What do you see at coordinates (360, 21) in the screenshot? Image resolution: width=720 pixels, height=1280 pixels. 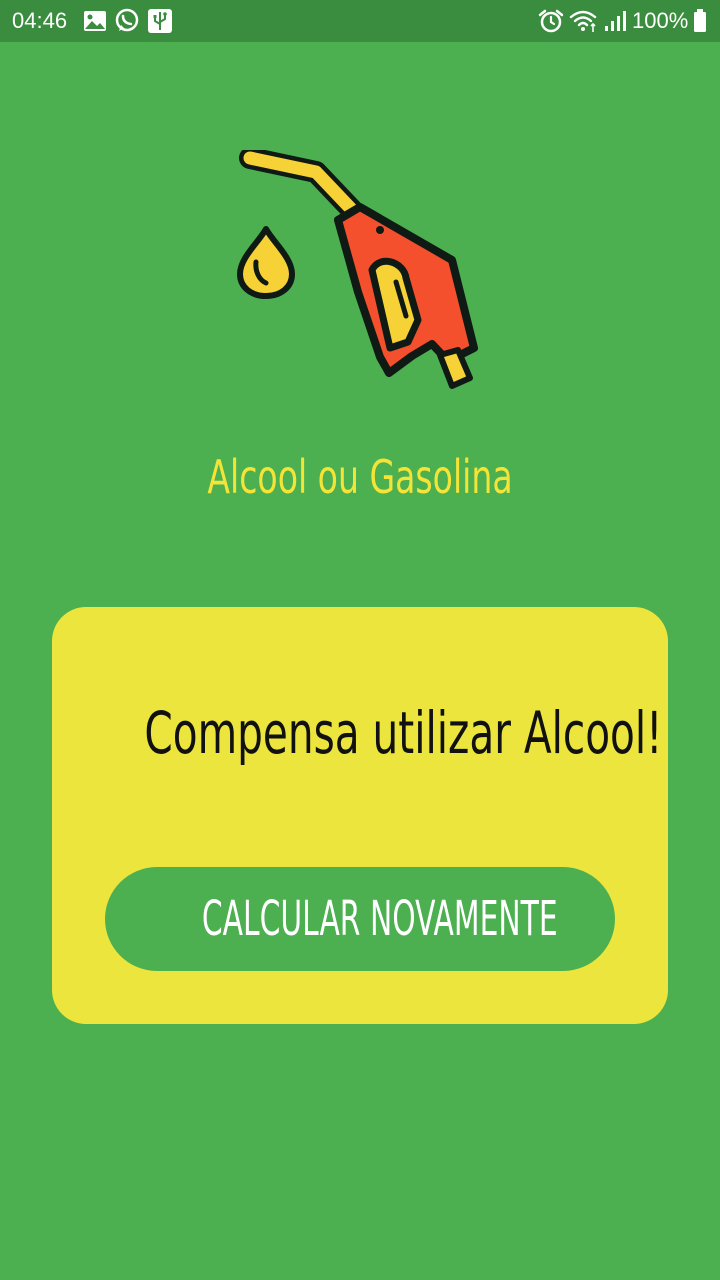 I see `status-bar: 04:46 100%` at bounding box center [360, 21].